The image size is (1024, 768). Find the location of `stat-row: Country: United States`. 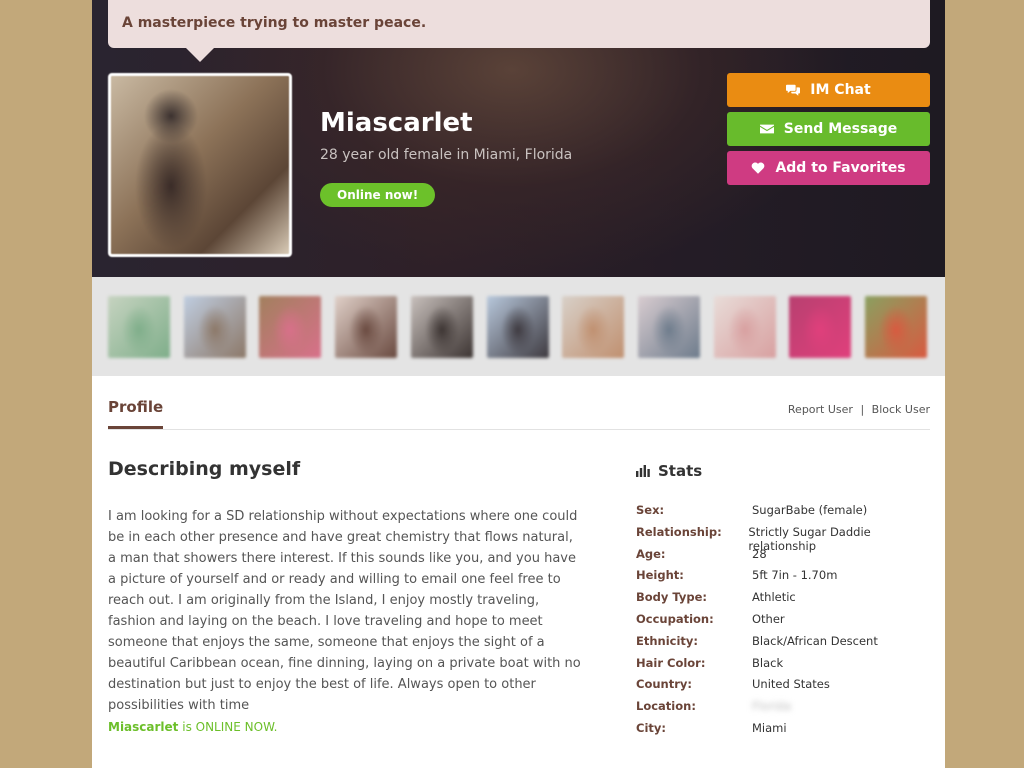

stat-row: Country: United States is located at coordinates (786, 688).